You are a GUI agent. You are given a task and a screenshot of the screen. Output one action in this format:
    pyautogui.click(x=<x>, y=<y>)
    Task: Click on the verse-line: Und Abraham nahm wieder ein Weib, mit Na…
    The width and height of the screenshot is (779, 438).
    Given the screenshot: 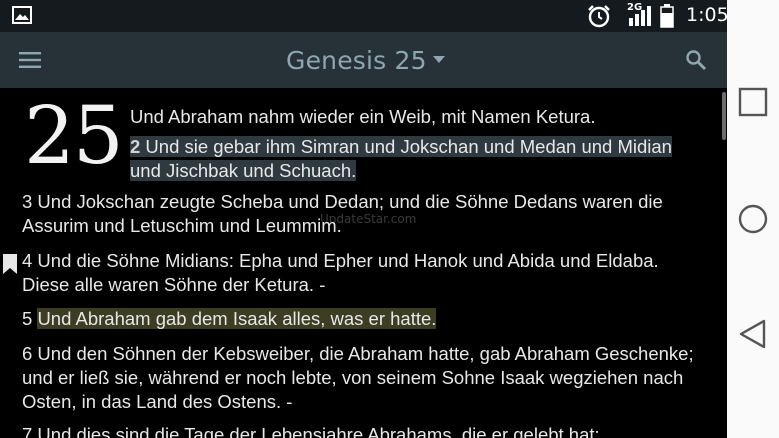 What is the action you would take?
    pyautogui.click(x=363, y=116)
    